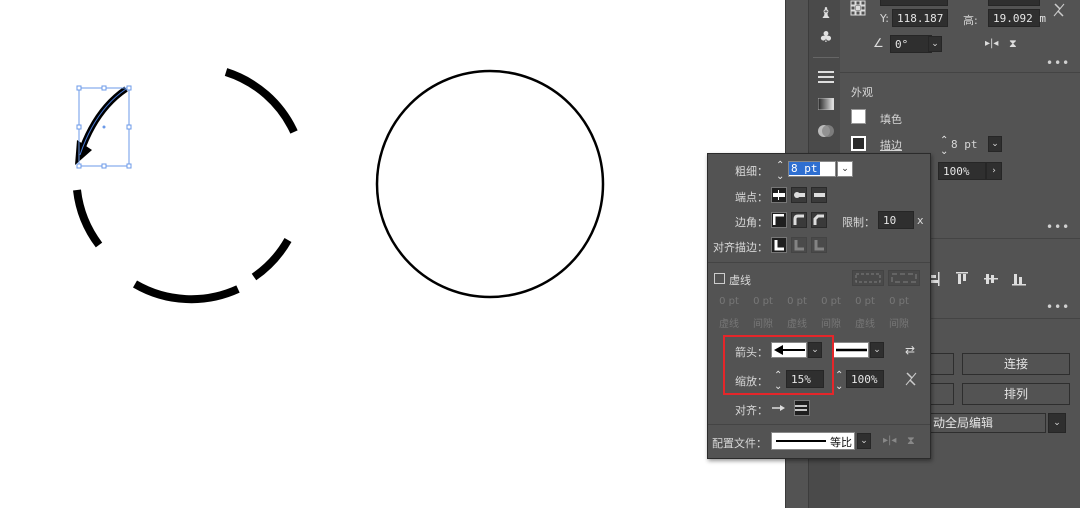 Image resolution: width=1080 pixels, height=511 pixels. What do you see at coordinates (865, 301) in the screenshot?
I see `dash-3-value: 0 pt` at bounding box center [865, 301].